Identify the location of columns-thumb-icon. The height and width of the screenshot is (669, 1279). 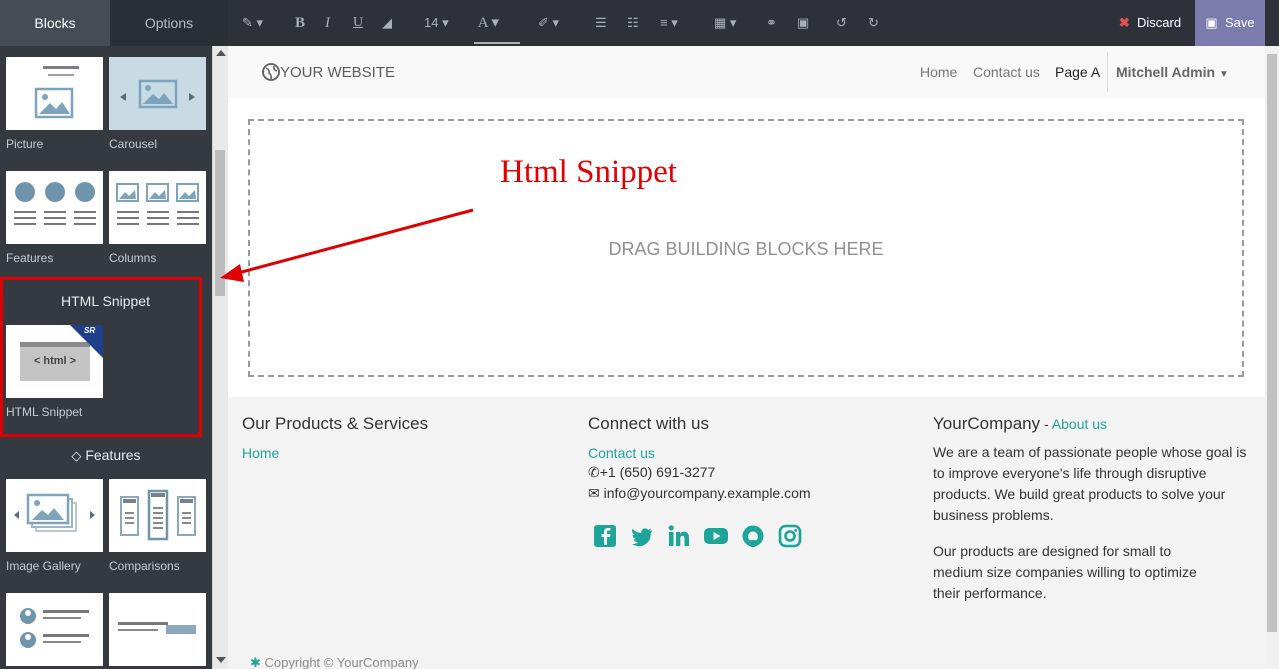
(157, 204).